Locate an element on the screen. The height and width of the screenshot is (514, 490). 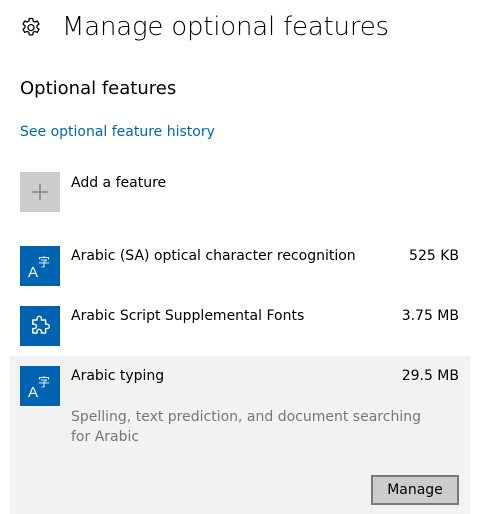
puzzle-icon is located at coordinates (40, 326).